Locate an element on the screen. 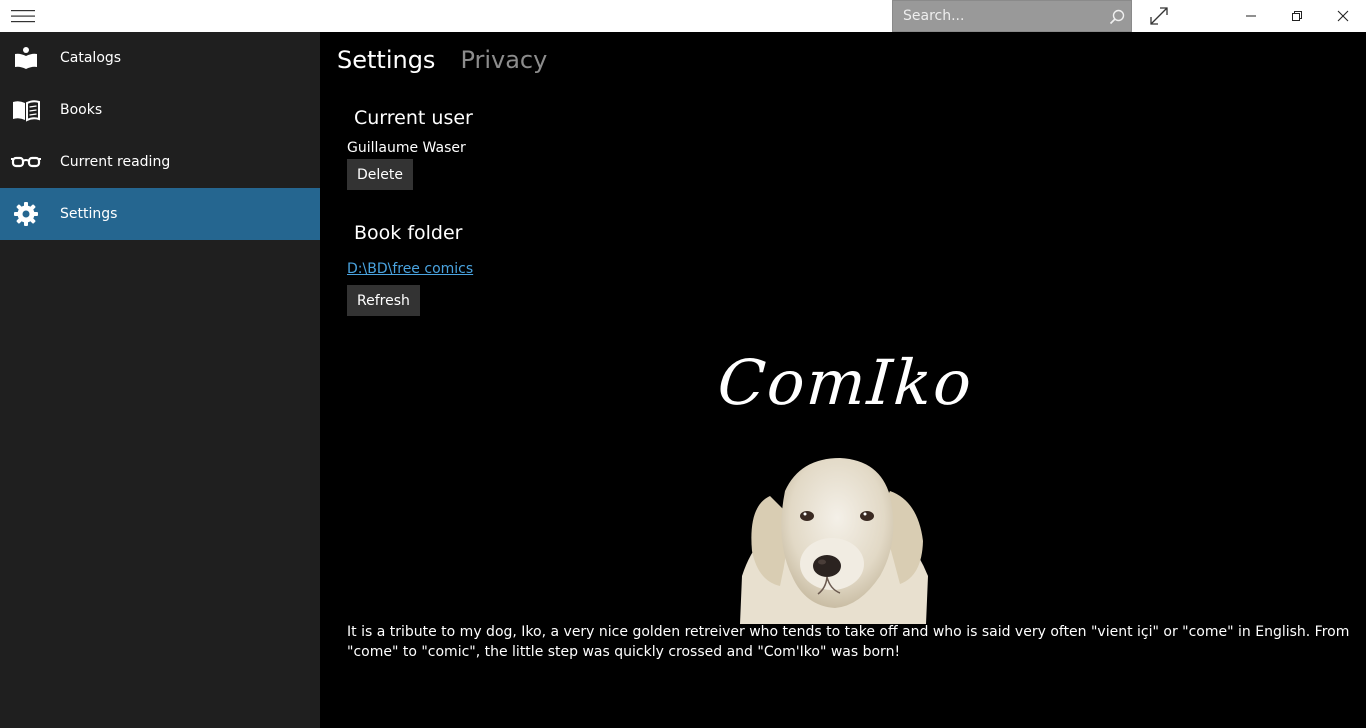  hamburger-menu-button is located at coordinates (23, 16).